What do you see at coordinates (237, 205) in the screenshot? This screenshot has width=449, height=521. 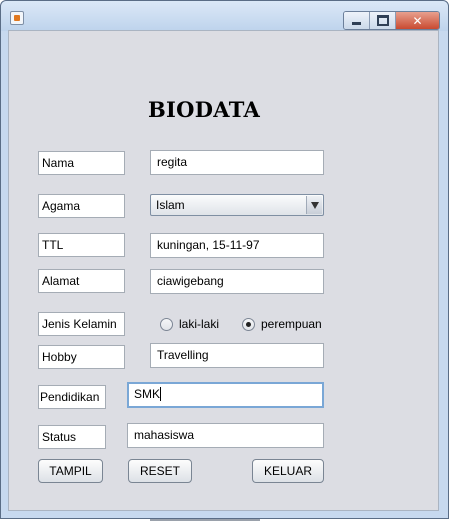 I see `agama-select: Islam` at bounding box center [237, 205].